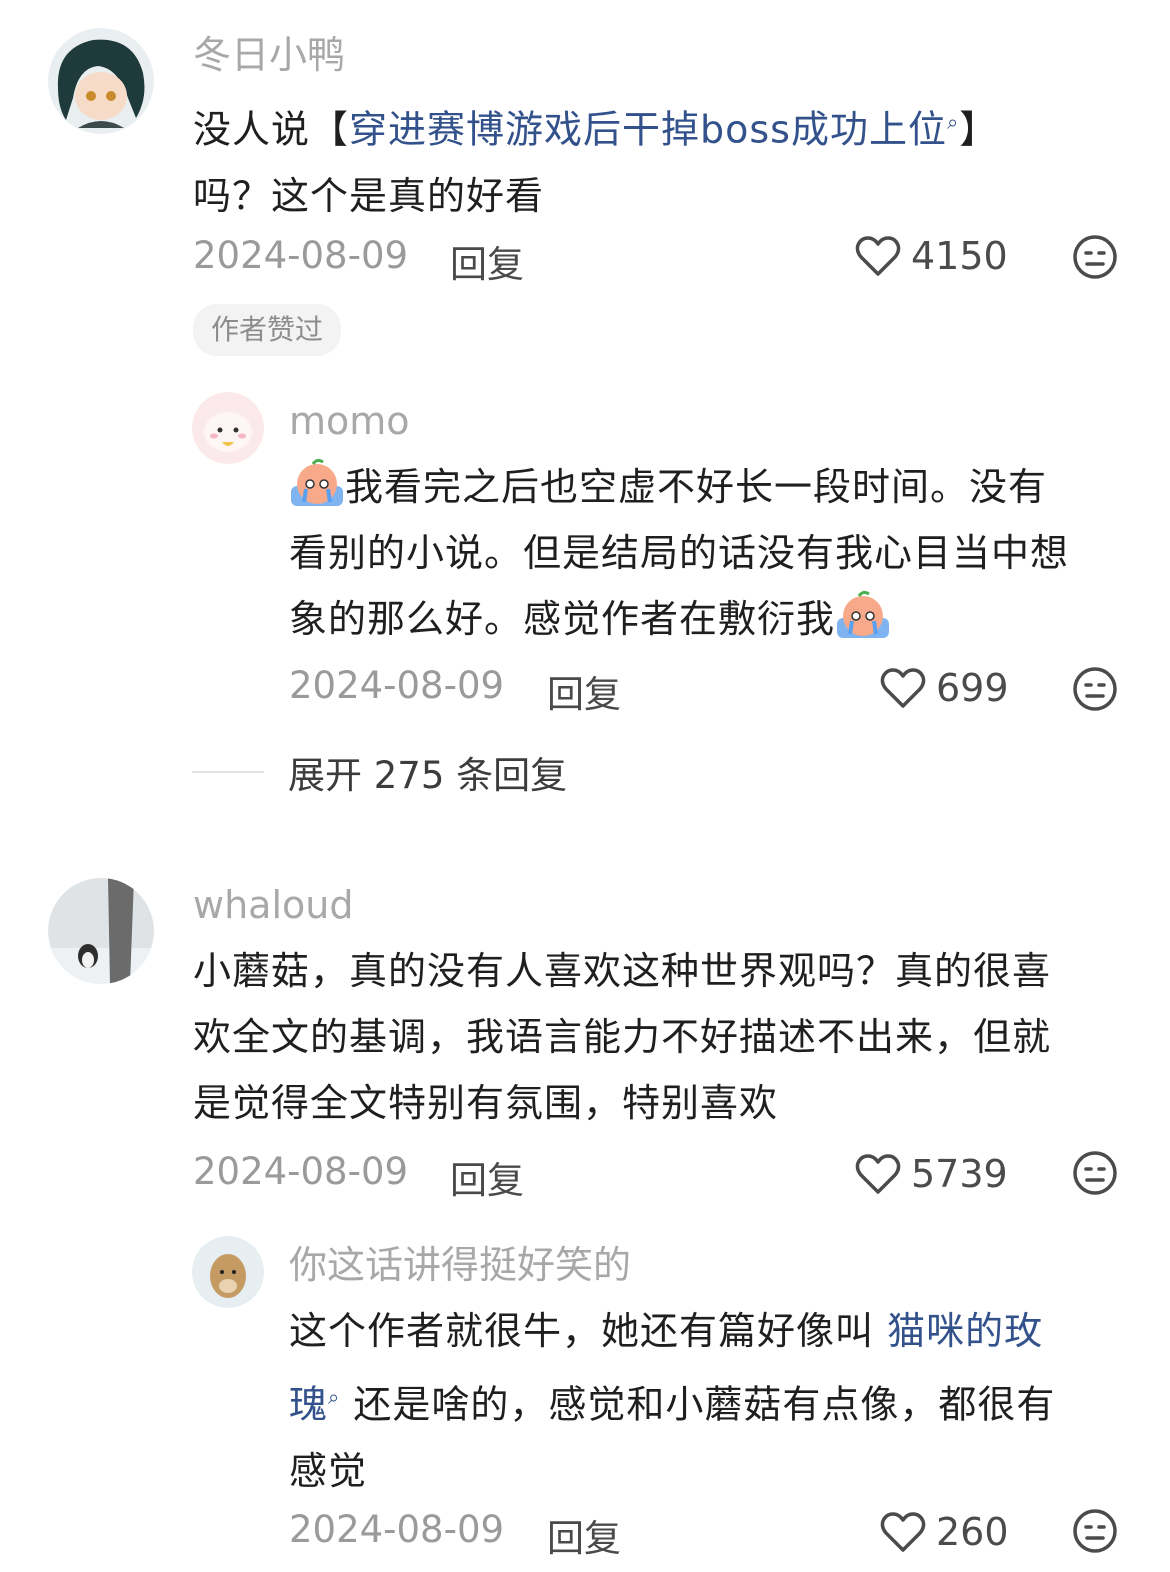  What do you see at coordinates (460, 1265) in the screenshot?
I see `reply-username: 你这话讲得挺好笑的` at bounding box center [460, 1265].